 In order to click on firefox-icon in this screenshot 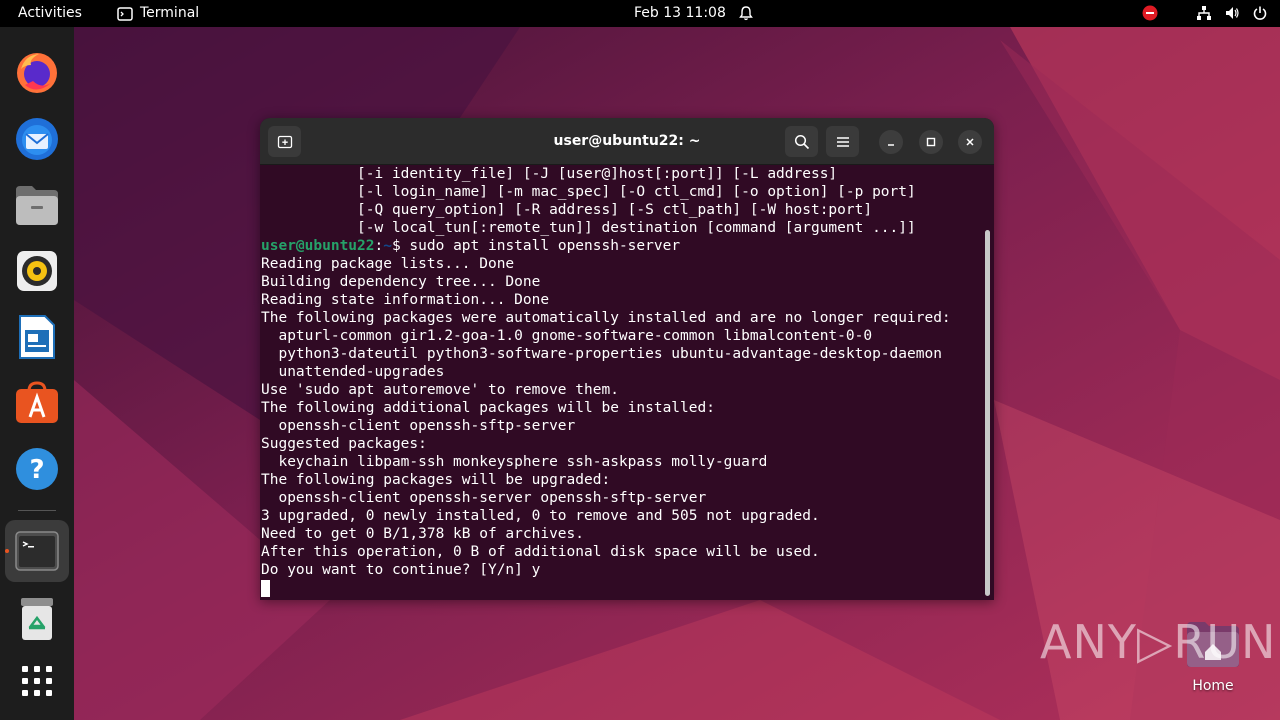, I will do `click(37, 73)`.